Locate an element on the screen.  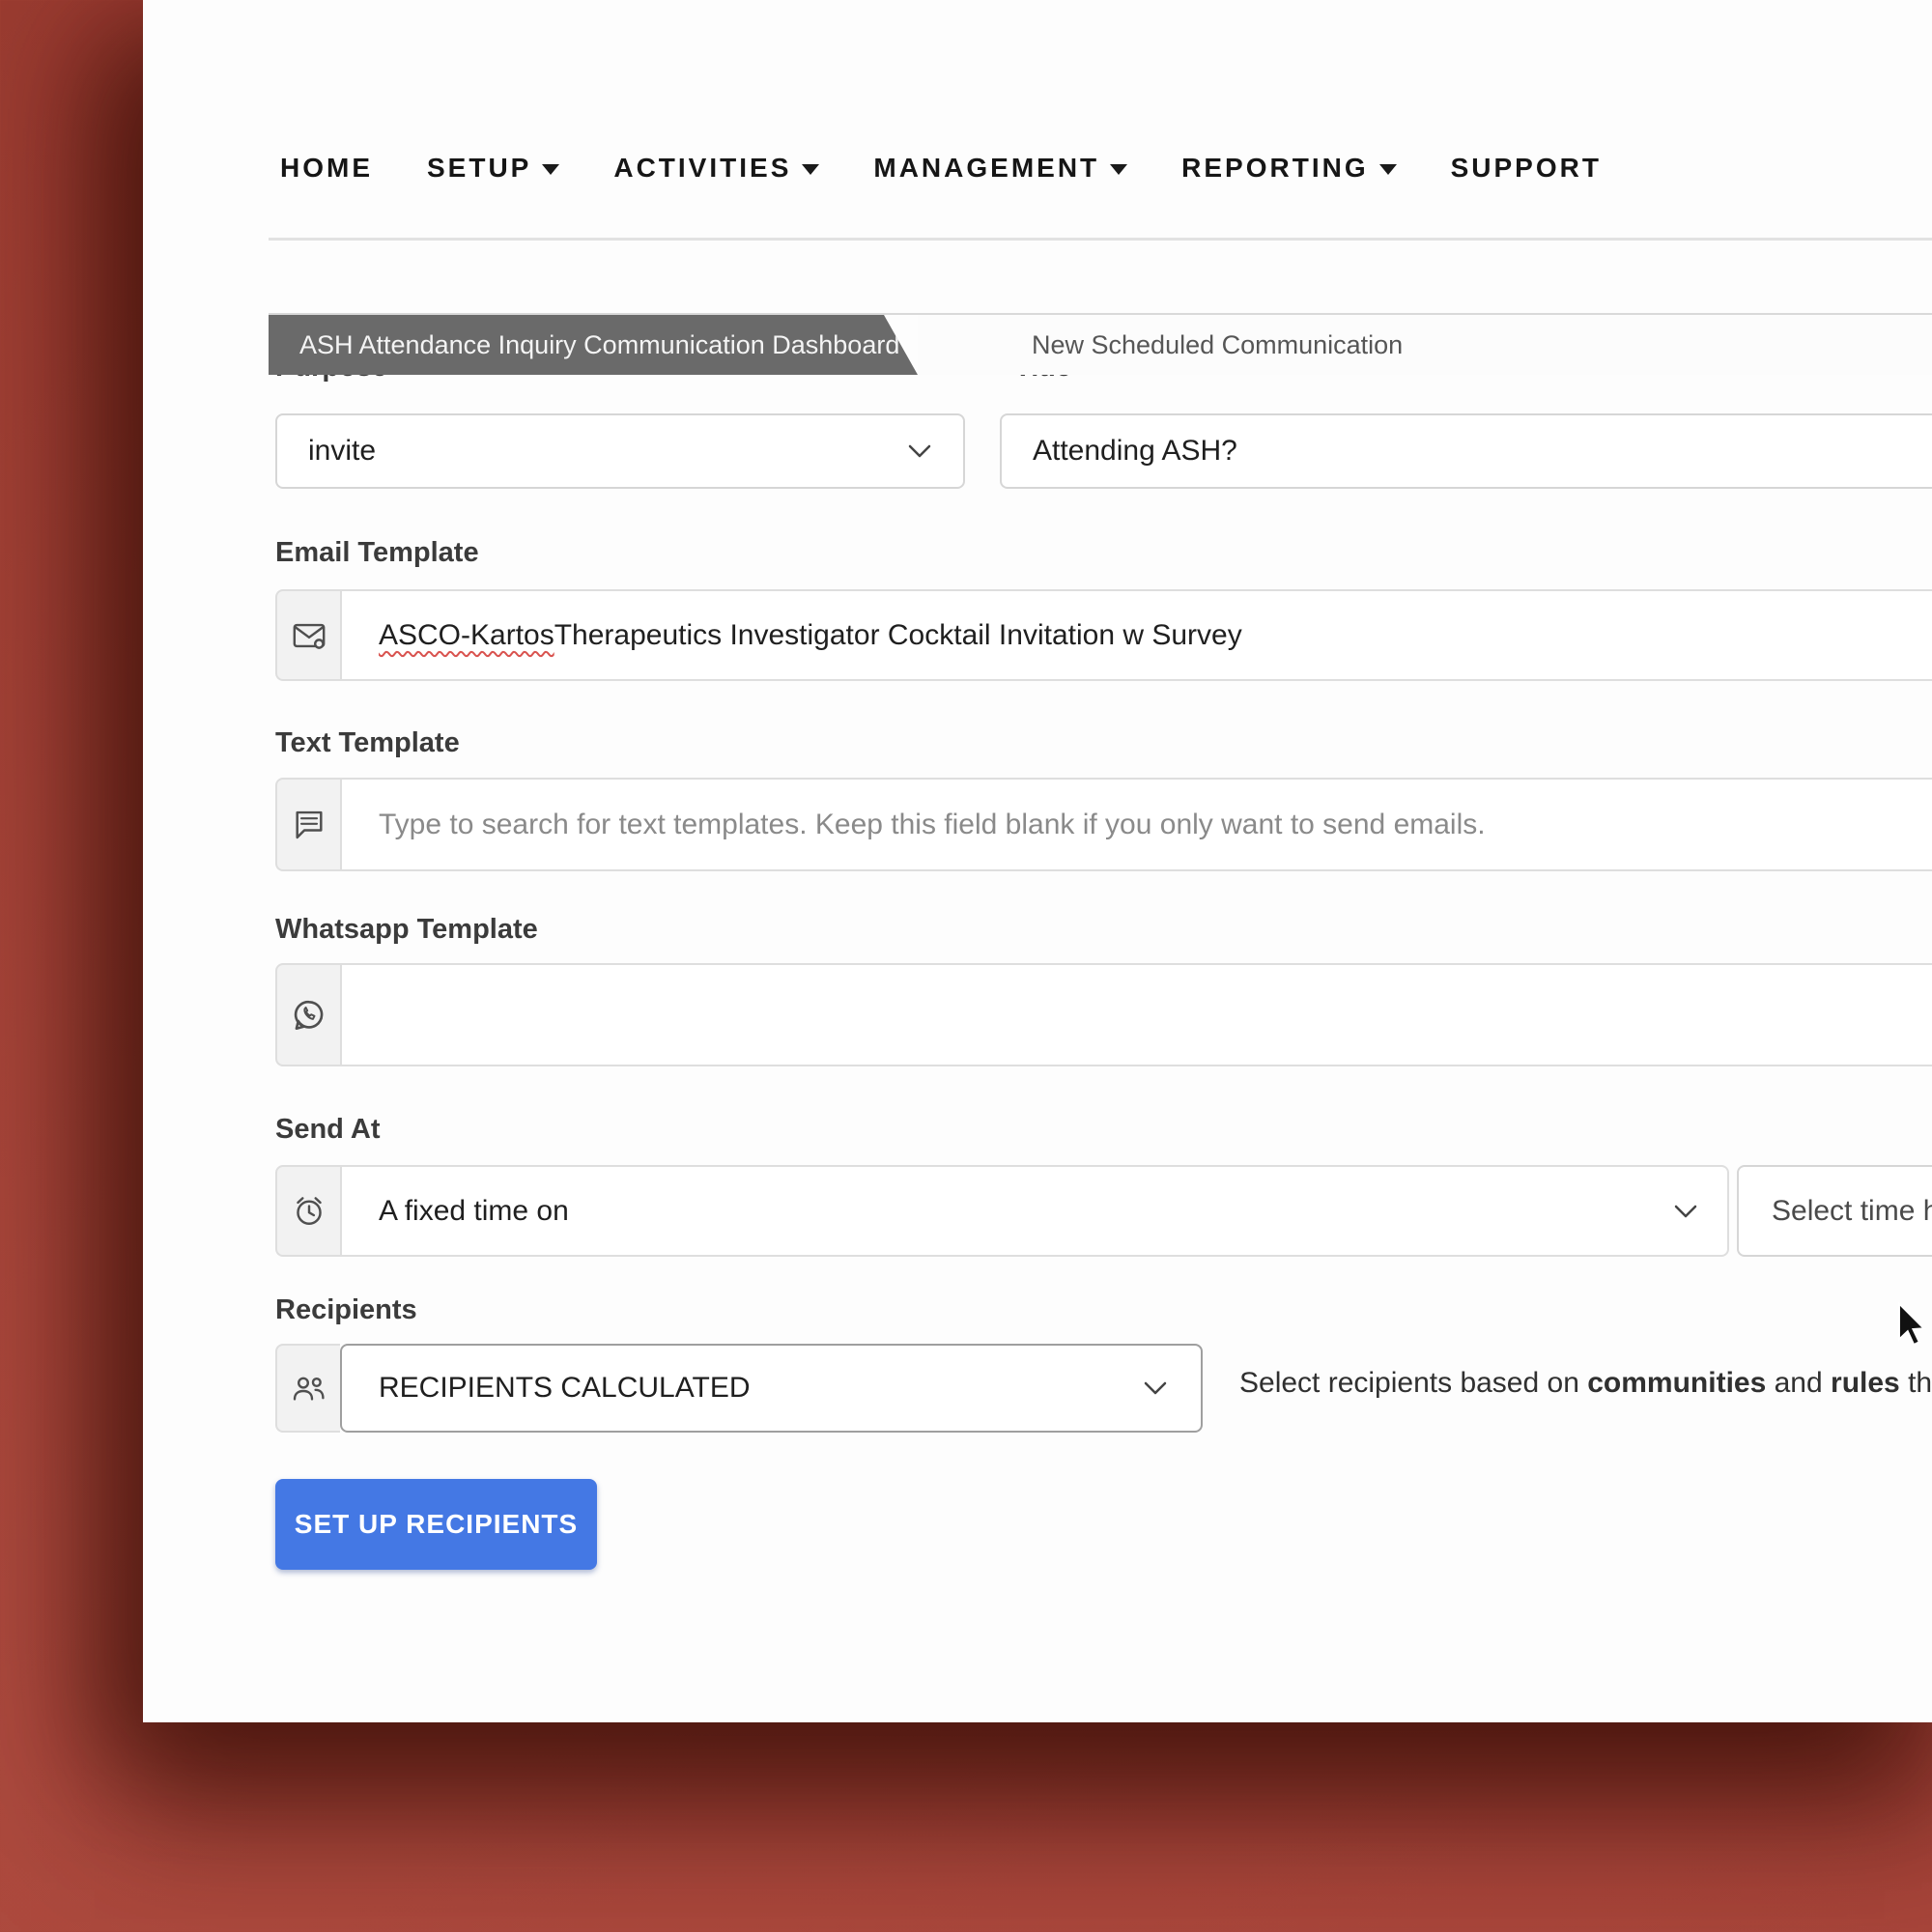
nav-item-setup-label: SETUP is located at coordinates (479, 168).